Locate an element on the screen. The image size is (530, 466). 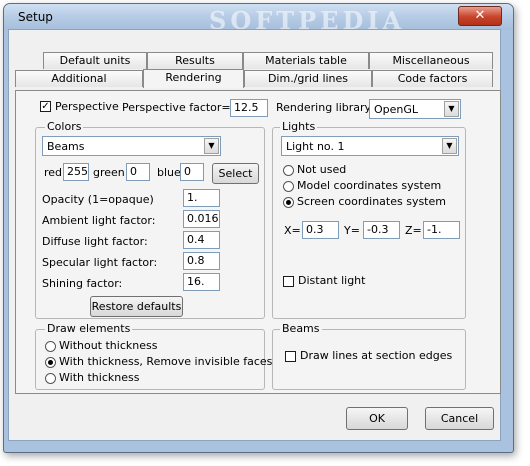
color-object-select: Beams ▼ is located at coordinates (131, 146).